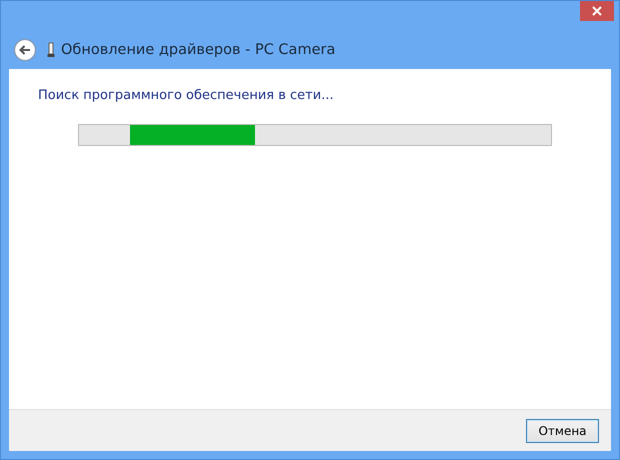 This screenshot has width=620, height=460. What do you see at coordinates (51, 50) in the screenshot?
I see `camera-device-icon` at bounding box center [51, 50].